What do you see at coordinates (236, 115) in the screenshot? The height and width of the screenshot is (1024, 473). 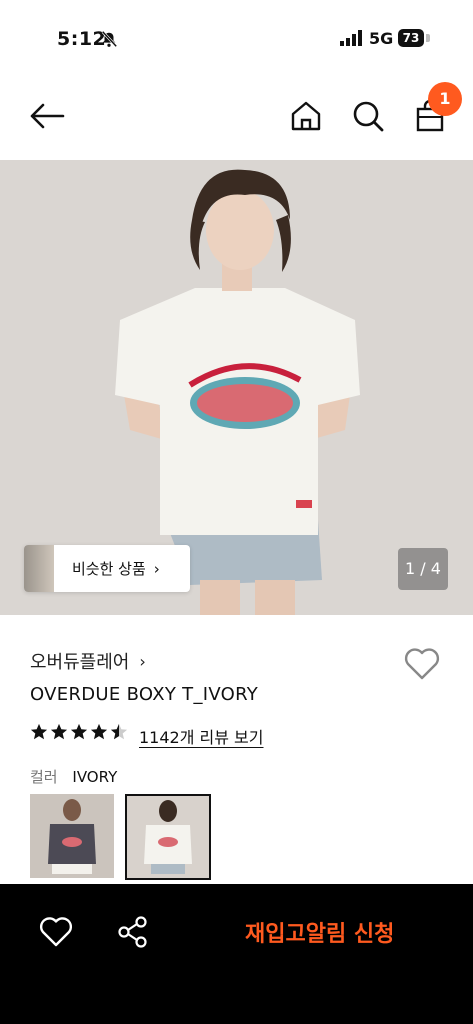 I see `top-nav` at bounding box center [236, 115].